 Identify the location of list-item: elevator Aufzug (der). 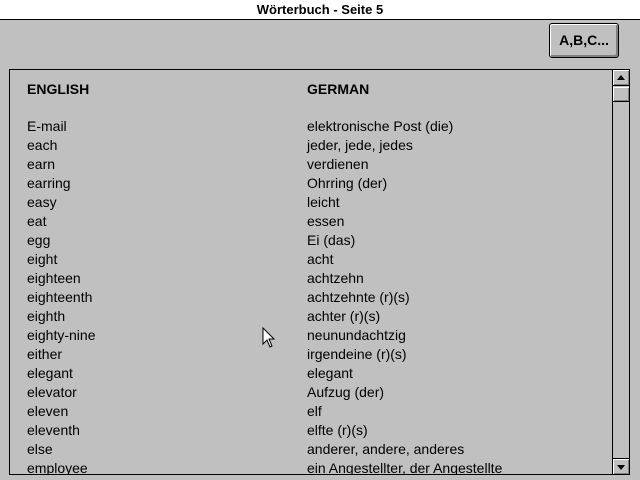
(311, 392).